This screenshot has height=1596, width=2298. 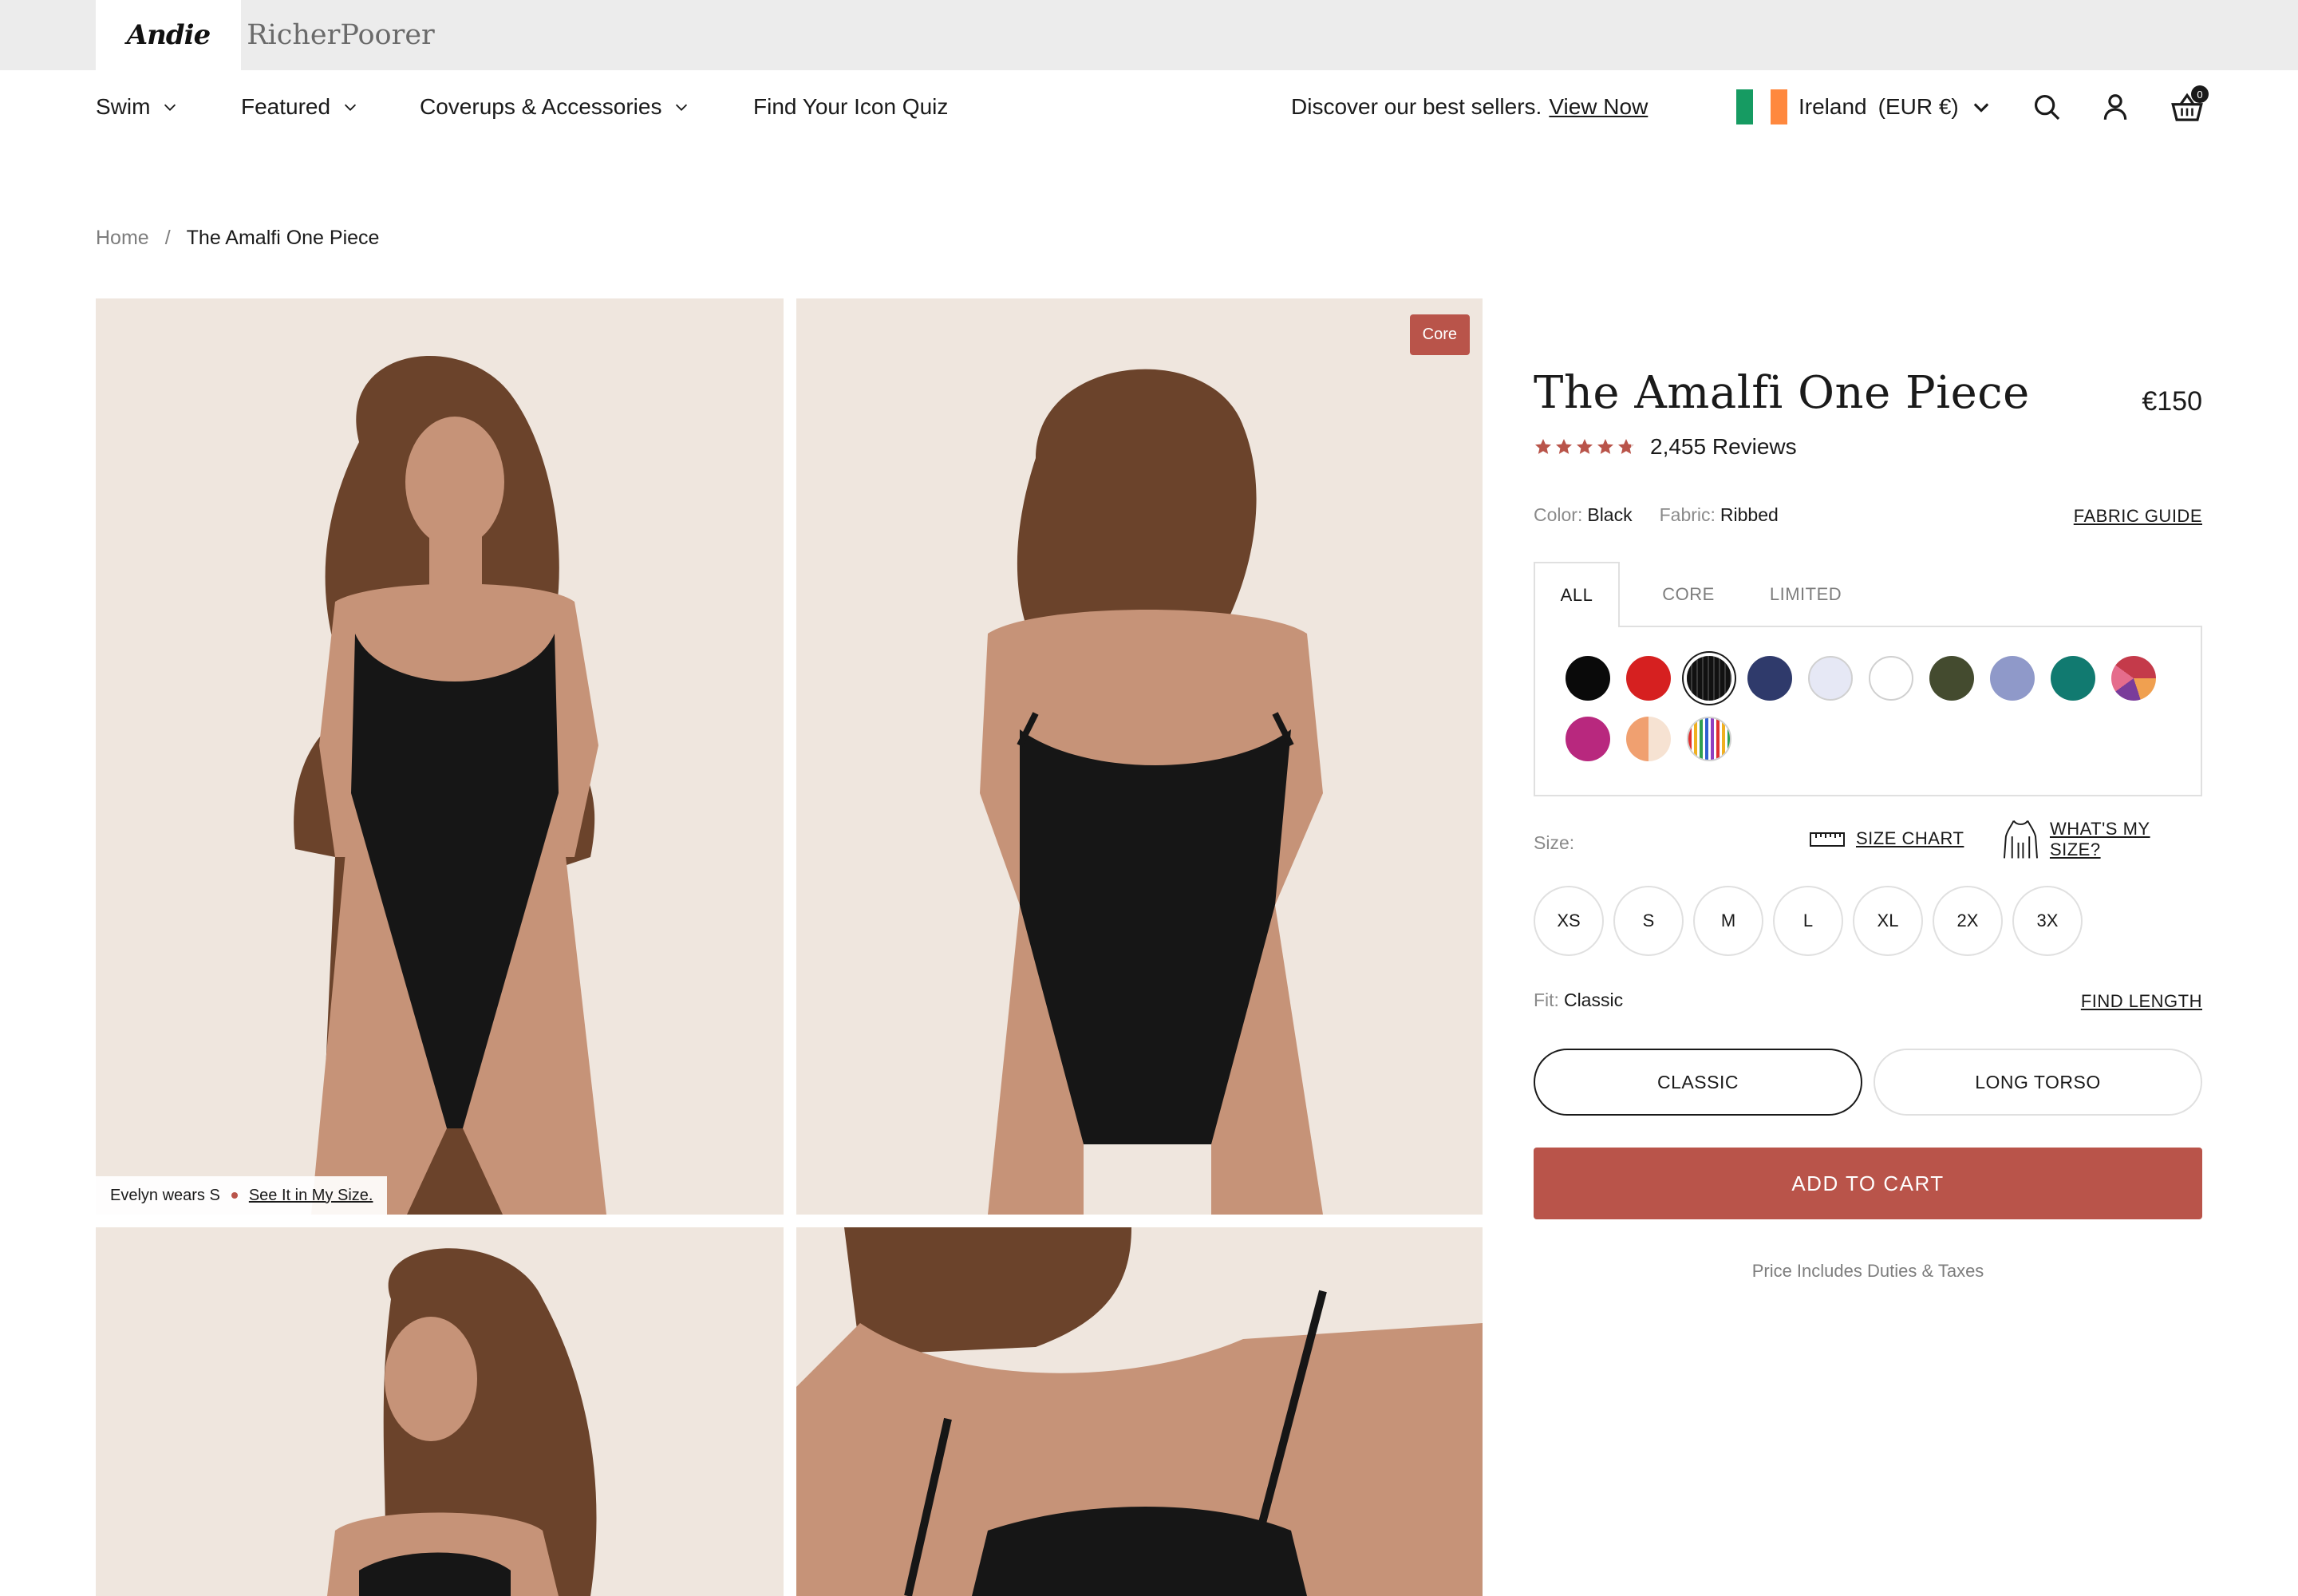 I want to click on nav-item-coverups: Coverups & Accessories, so click(x=555, y=107).